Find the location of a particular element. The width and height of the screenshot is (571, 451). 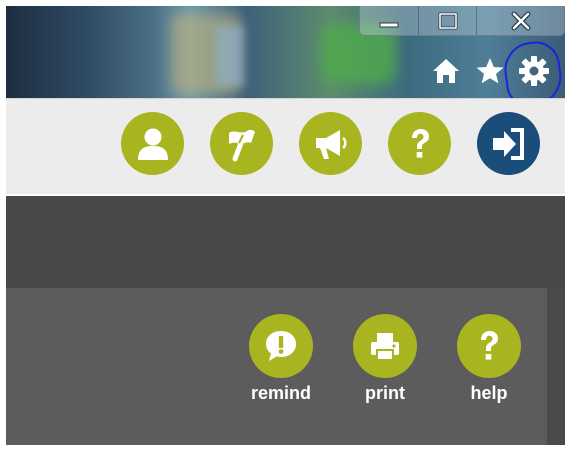

profile-button is located at coordinates (152, 143).